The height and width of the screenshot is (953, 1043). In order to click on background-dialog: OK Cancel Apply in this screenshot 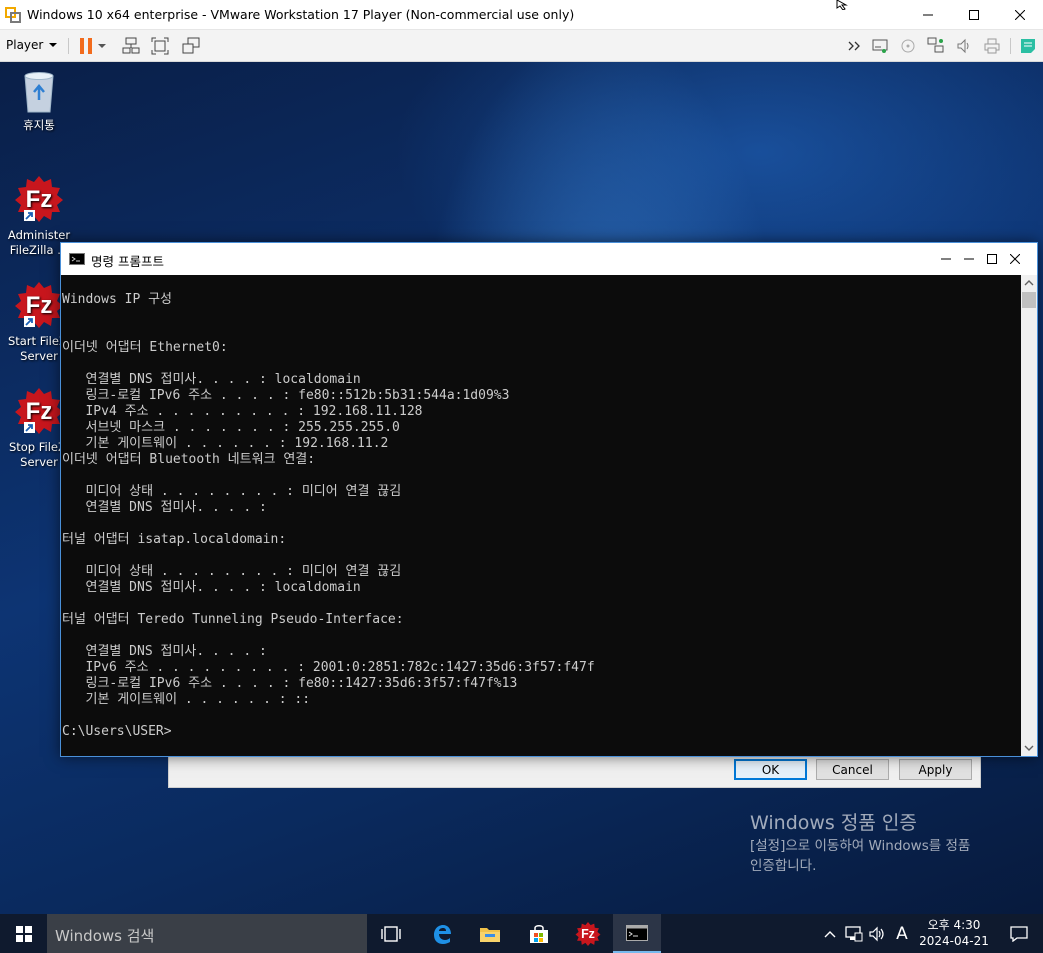, I will do `click(574, 770)`.